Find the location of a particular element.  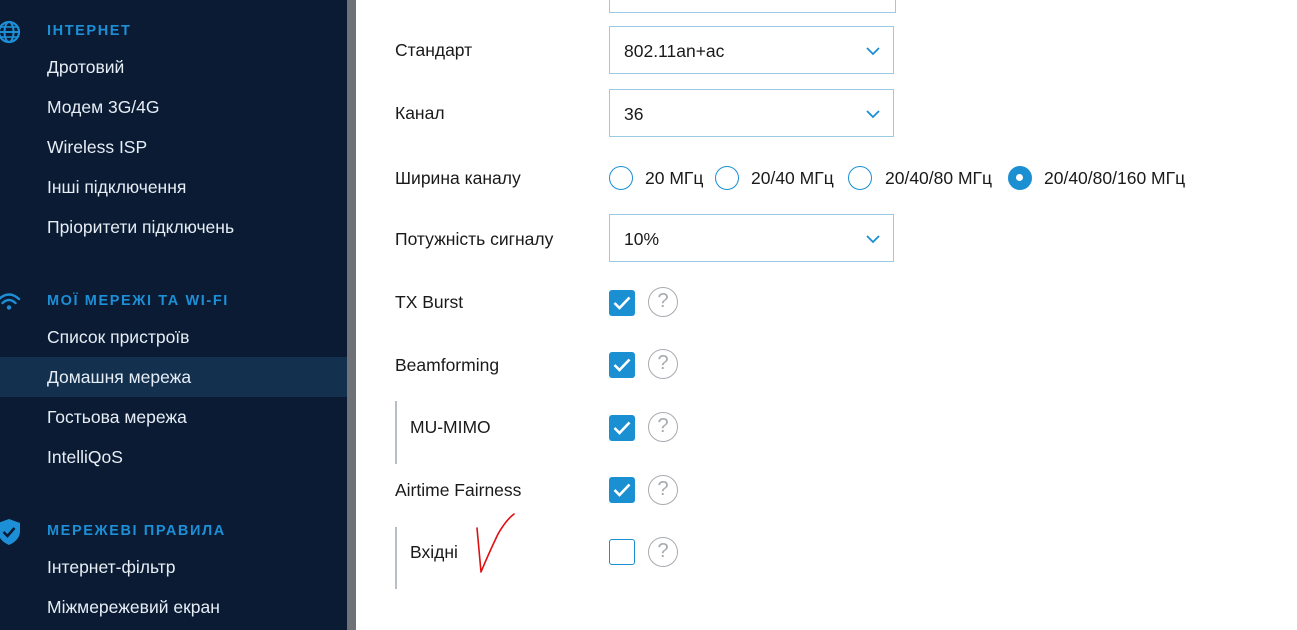

standard-value: 802.11an+ac is located at coordinates (674, 51).